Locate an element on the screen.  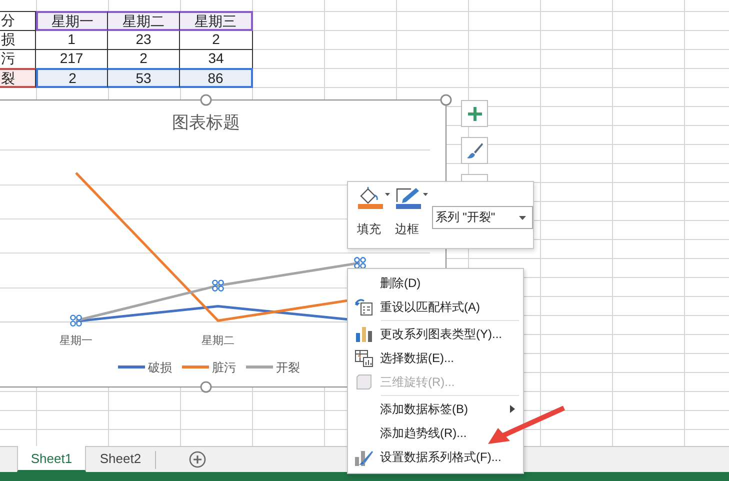
axis-label: 星期一 is located at coordinates (76, 341).